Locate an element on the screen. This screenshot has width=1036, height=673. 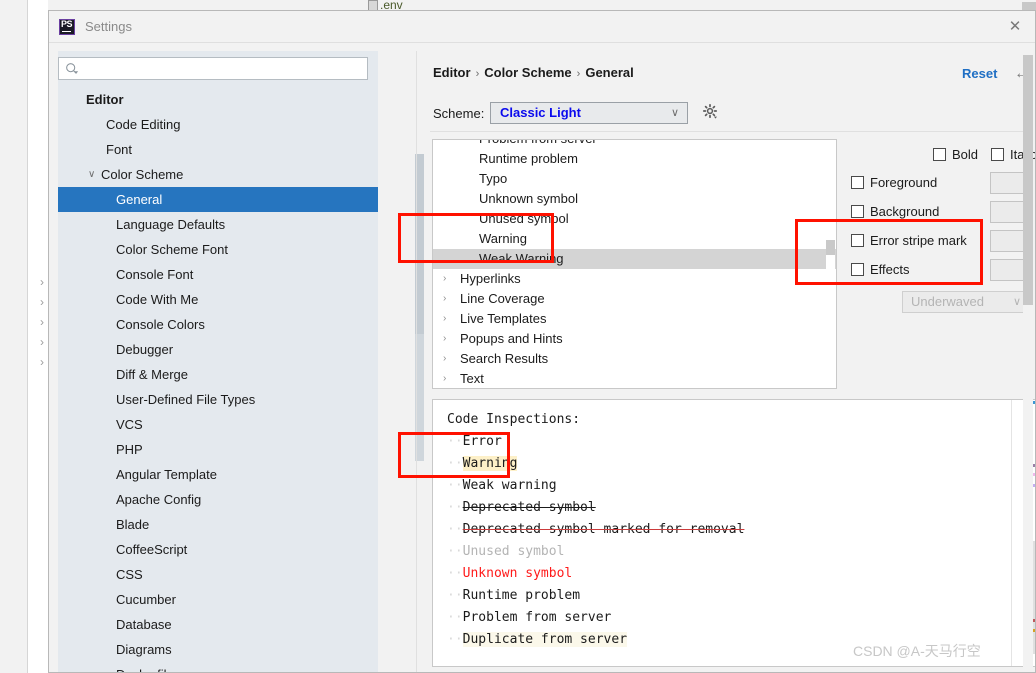
dialog-titlebar: Settings ✕ is located at coordinates (542, 27).